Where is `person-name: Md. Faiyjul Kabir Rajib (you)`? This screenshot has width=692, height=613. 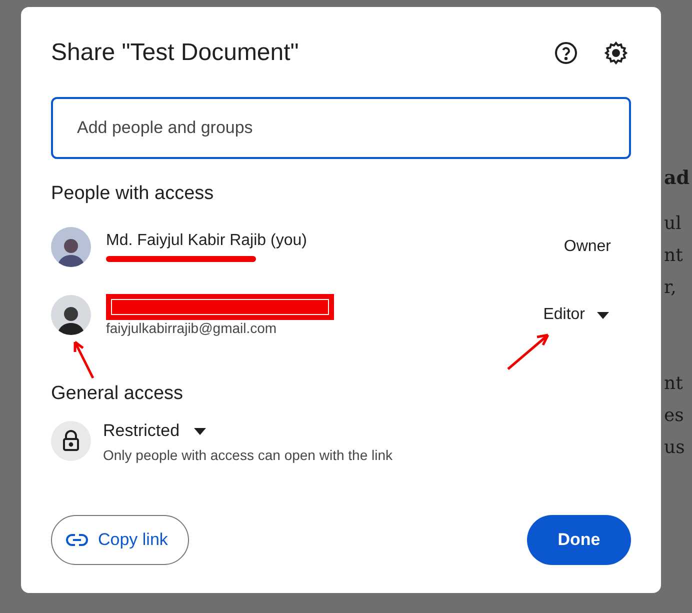 person-name: Md. Faiyjul Kabir Rajib (you) is located at coordinates (207, 241).